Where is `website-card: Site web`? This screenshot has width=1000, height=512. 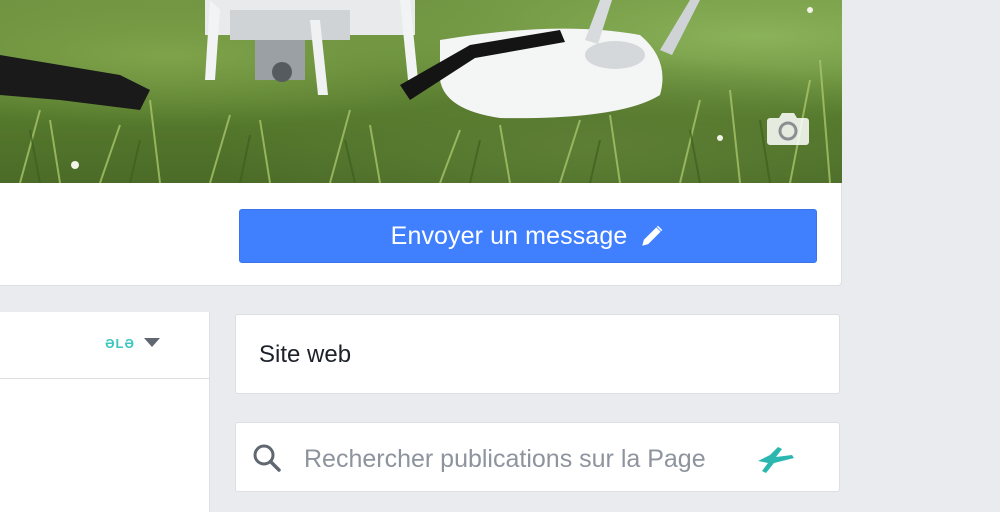 website-card: Site web is located at coordinates (537, 354).